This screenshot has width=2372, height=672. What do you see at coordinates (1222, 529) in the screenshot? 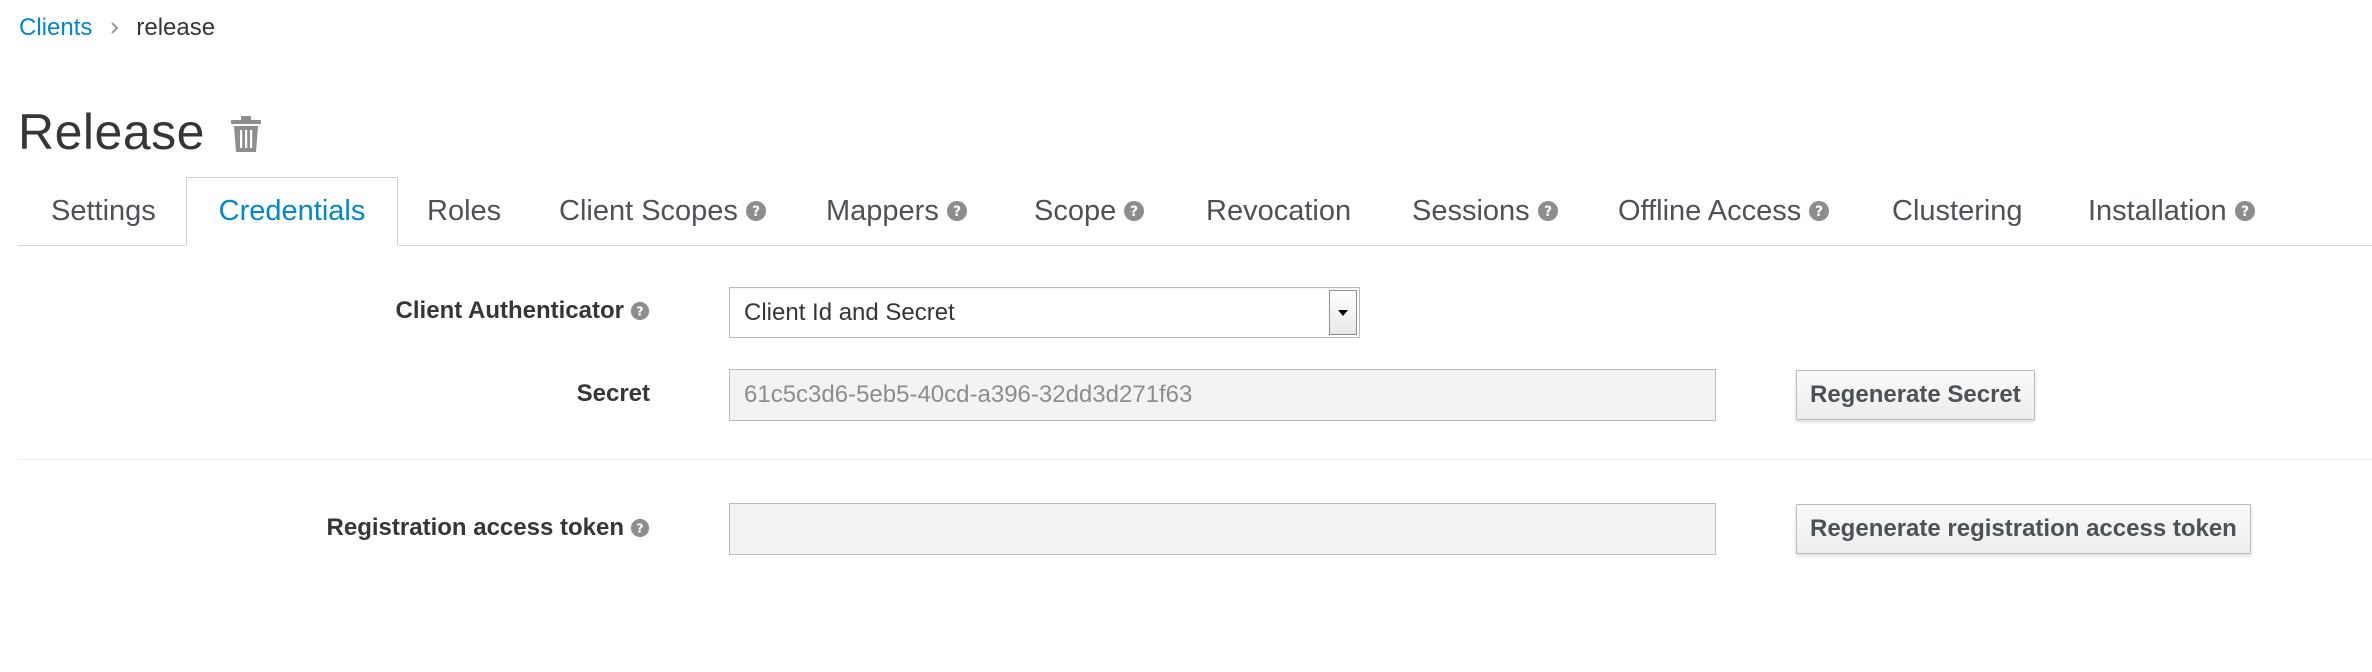
I see `registration-access-token-input` at bounding box center [1222, 529].